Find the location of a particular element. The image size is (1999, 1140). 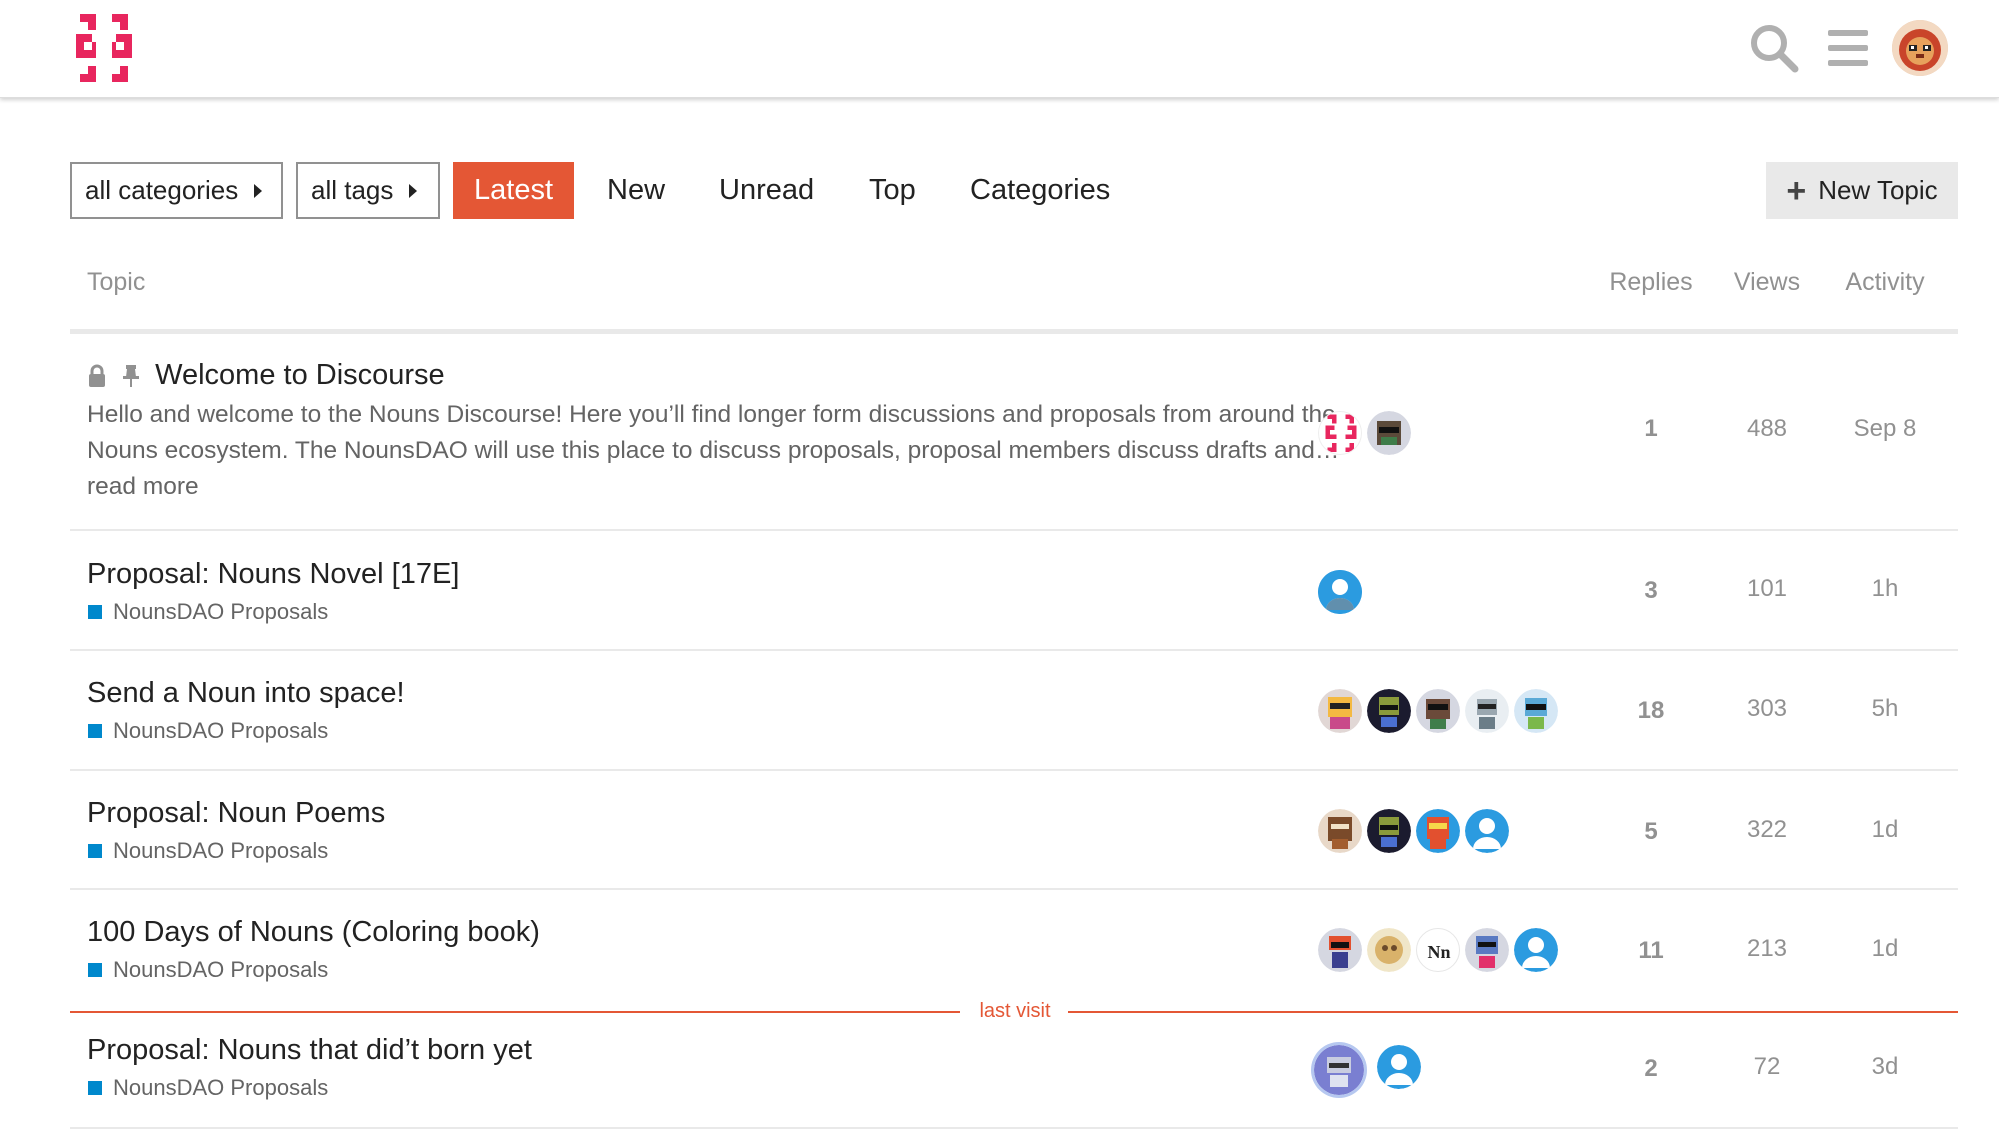

last-visit-divider: last visit is located at coordinates (1014, 1012).